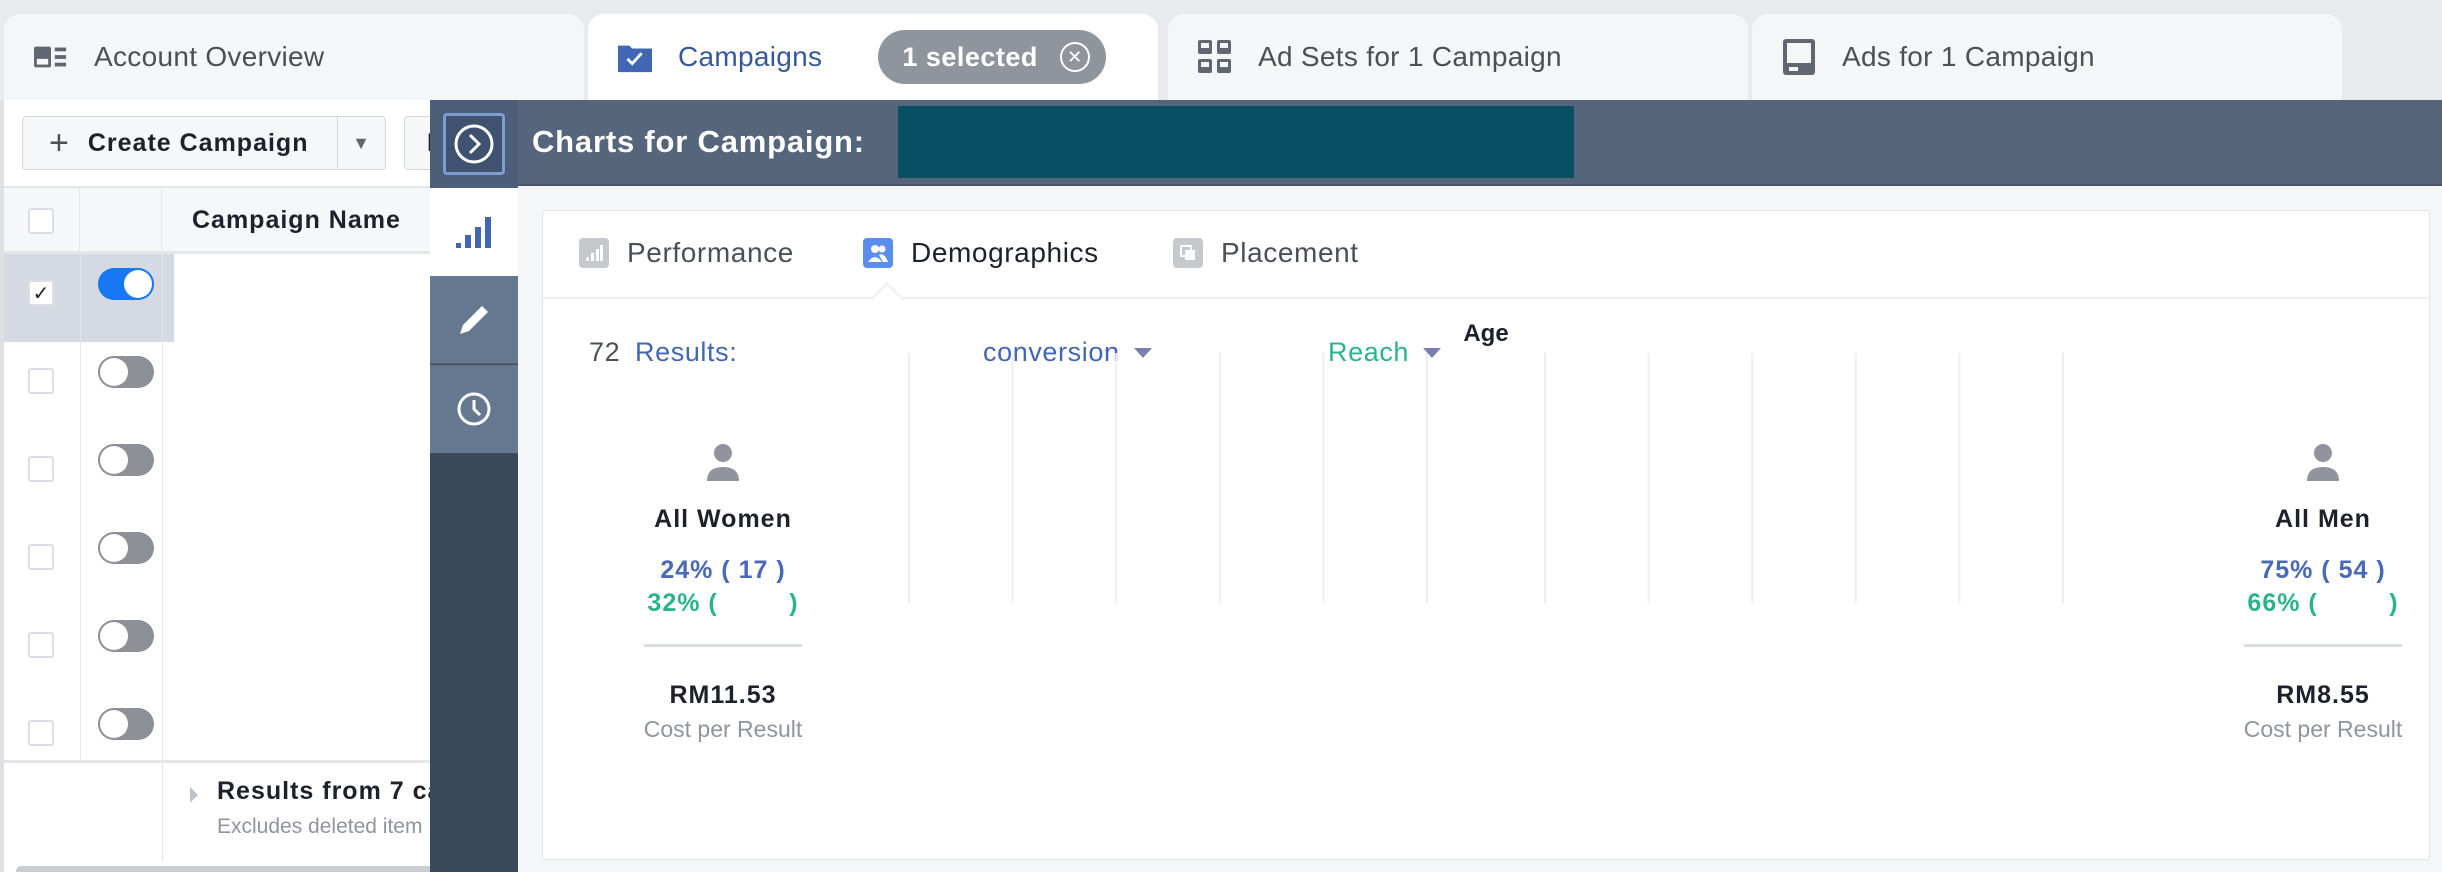 This screenshot has width=2442, height=872. I want to click on tab-campaigns: Campaigns 1 selected ✕, so click(873, 57).